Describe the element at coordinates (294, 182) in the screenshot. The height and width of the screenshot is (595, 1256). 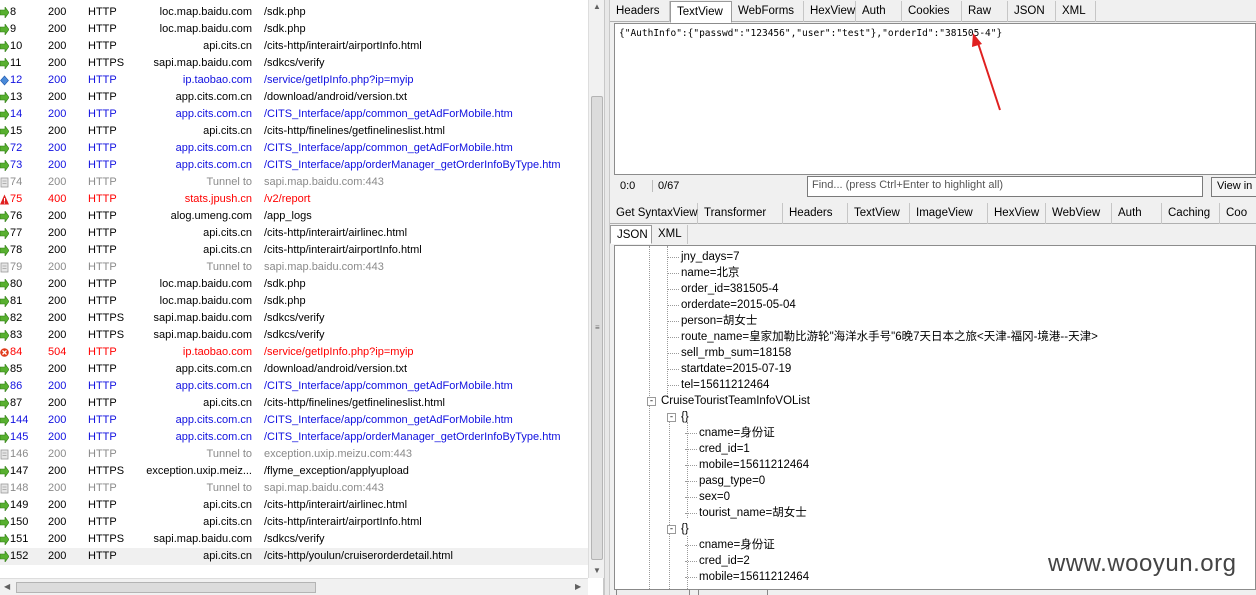
I see `session-row: 74 200 HTTP Tunnel to sapi.map.baidu.com:443` at that location.